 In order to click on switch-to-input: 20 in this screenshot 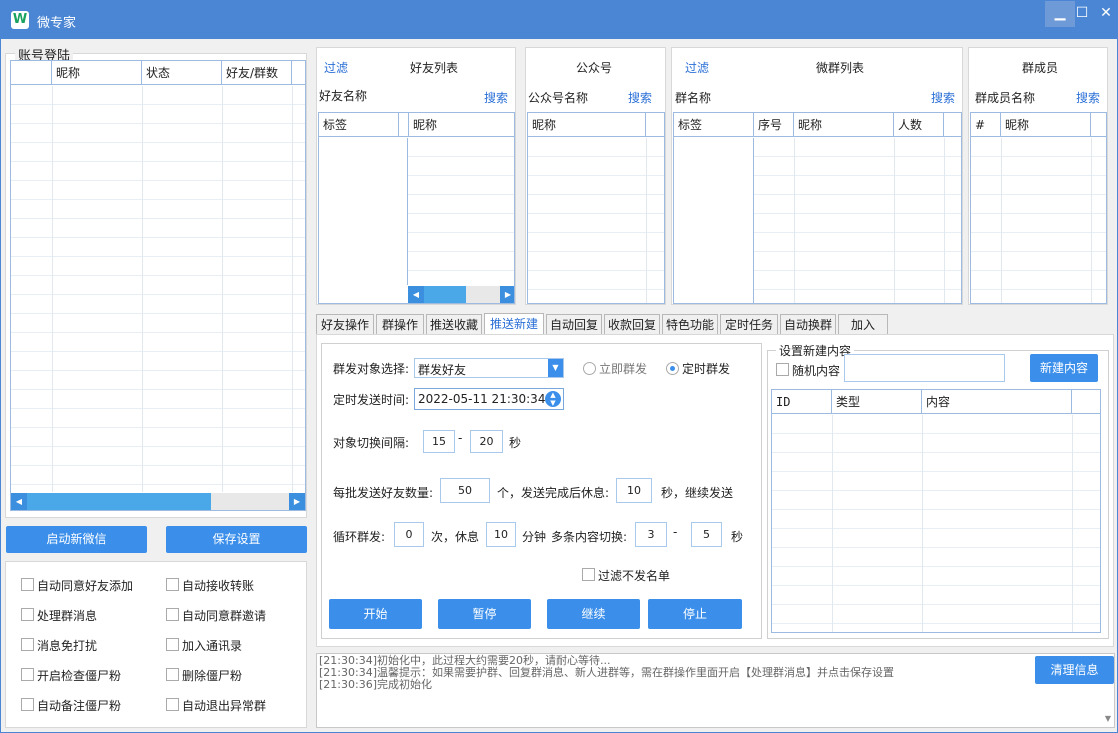, I will do `click(486, 441)`.